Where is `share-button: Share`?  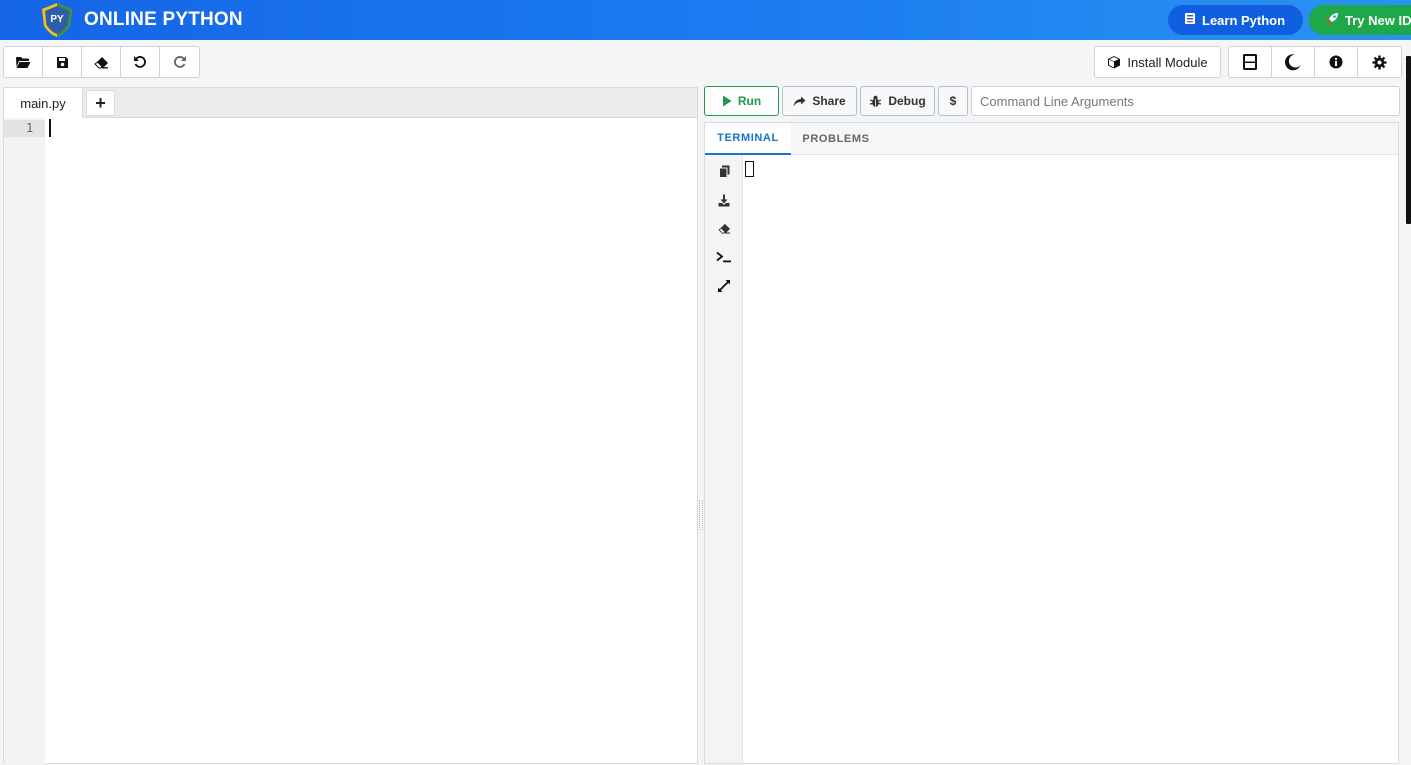
share-button: Share is located at coordinates (819, 101).